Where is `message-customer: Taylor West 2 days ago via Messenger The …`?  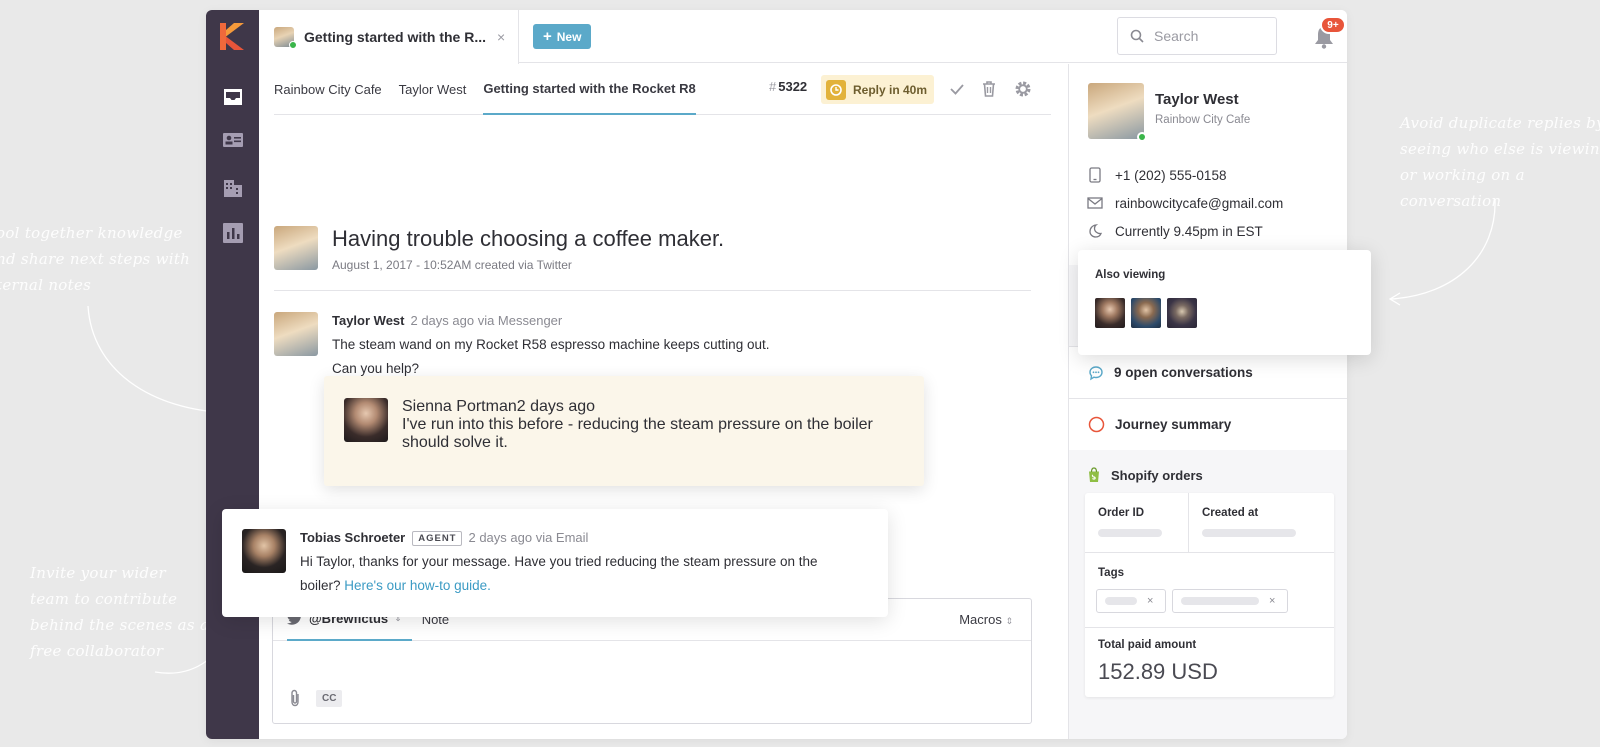 message-customer: Taylor West 2 days ago via Messenger The … is located at coordinates (521, 346).